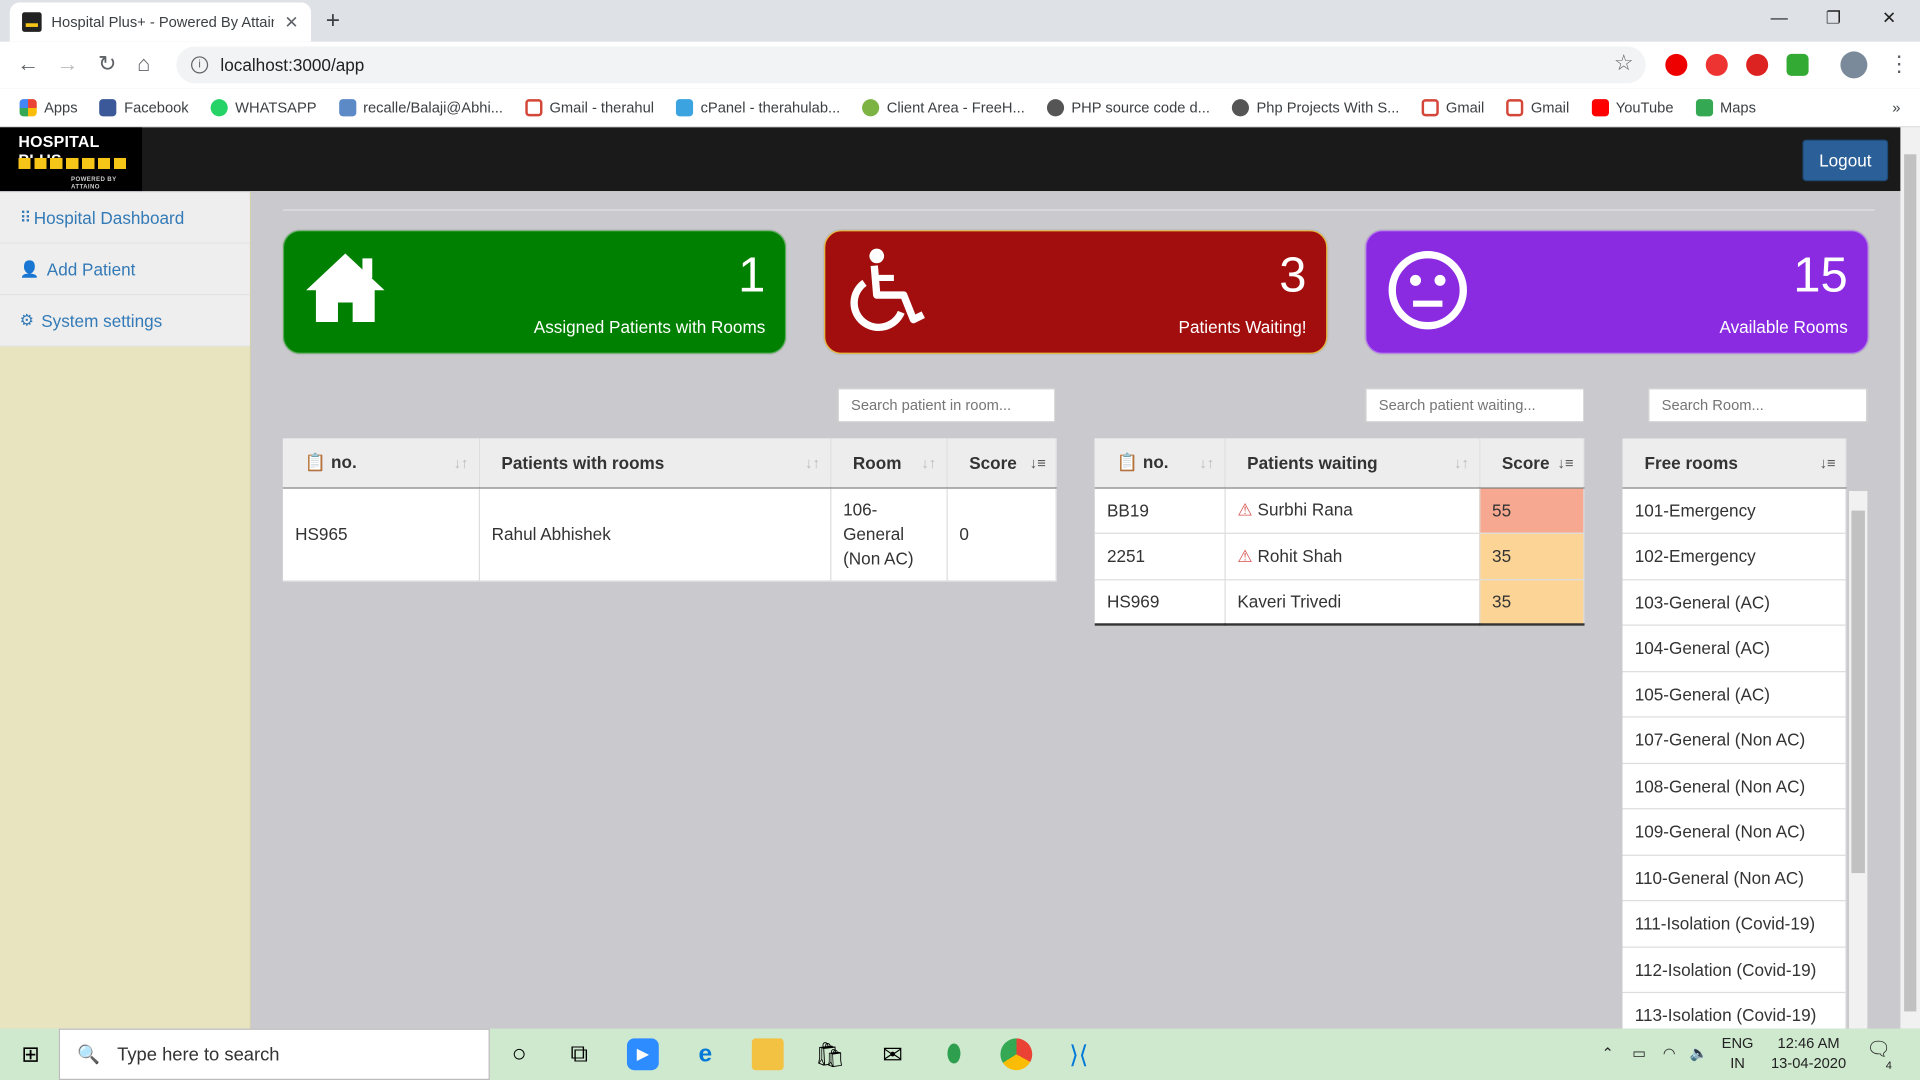 The image size is (1920, 1080). What do you see at coordinates (1632, 107) in the screenshot?
I see `bookmark-youtube: YouTube` at bounding box center [1632, 107].